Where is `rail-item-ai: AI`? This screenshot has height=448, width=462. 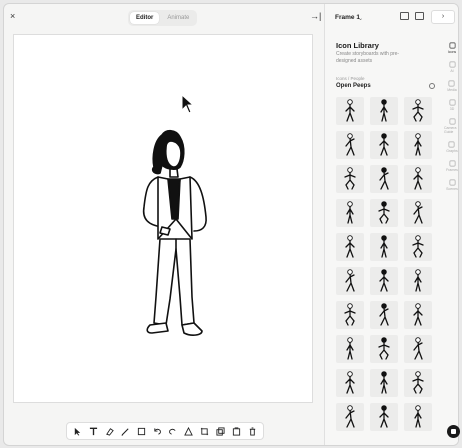
rail-item-ai: AI is located at coordinates (452, 67).